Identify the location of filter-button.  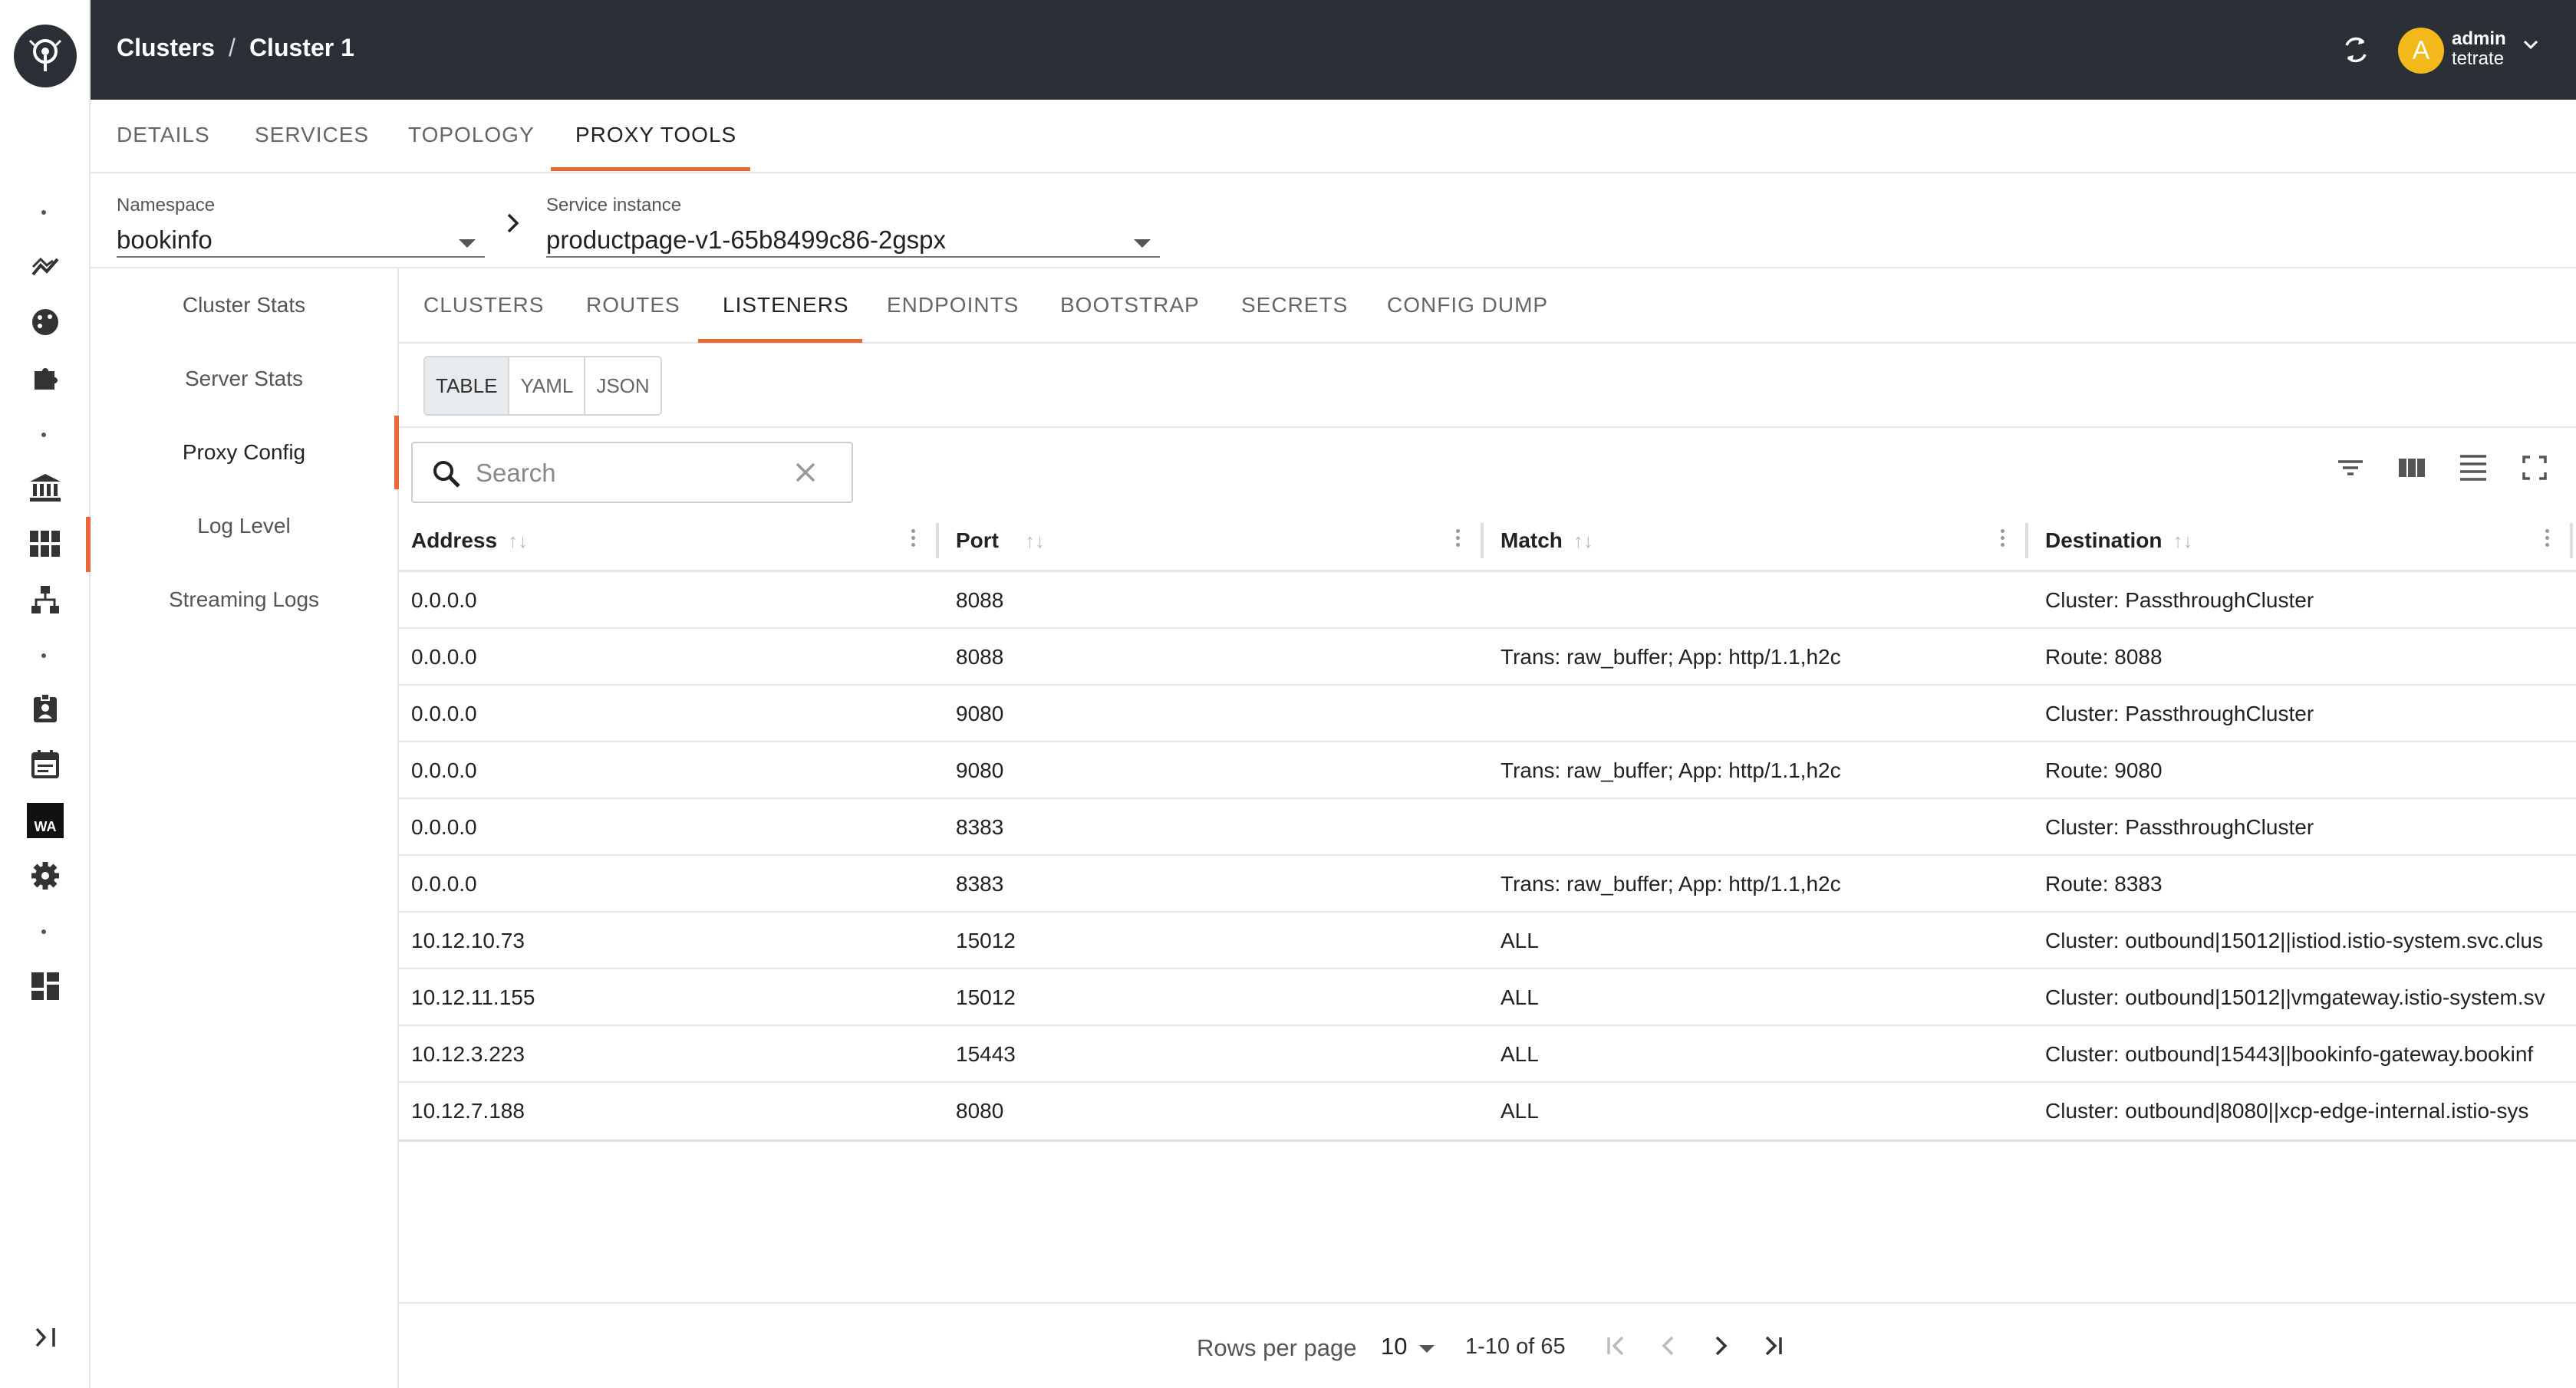
(2350, 469).